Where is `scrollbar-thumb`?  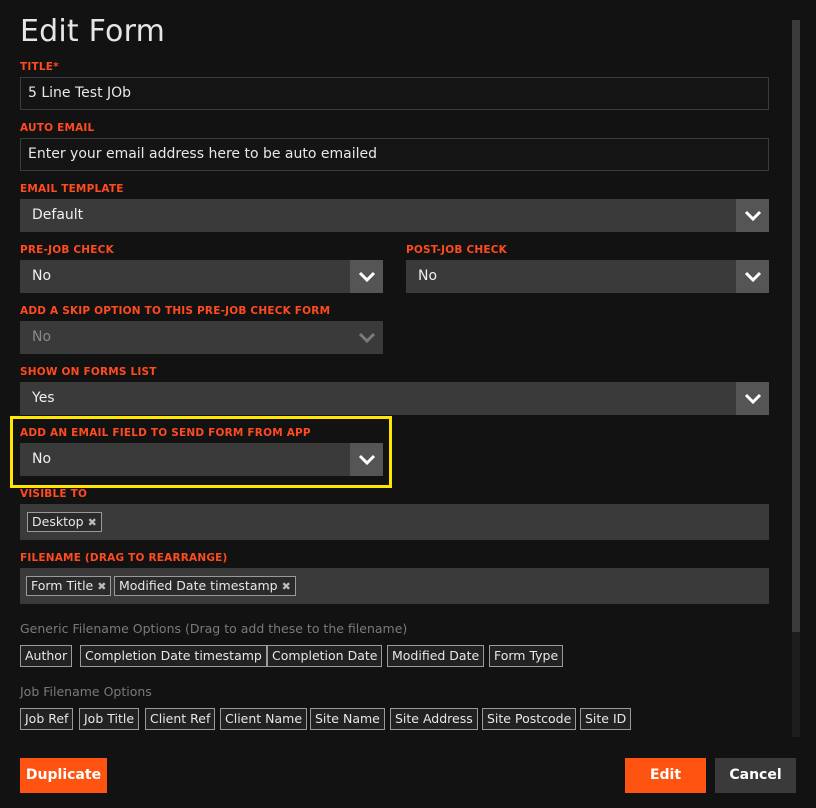 scrollbar-thumb is located at coordinates (796, 326).